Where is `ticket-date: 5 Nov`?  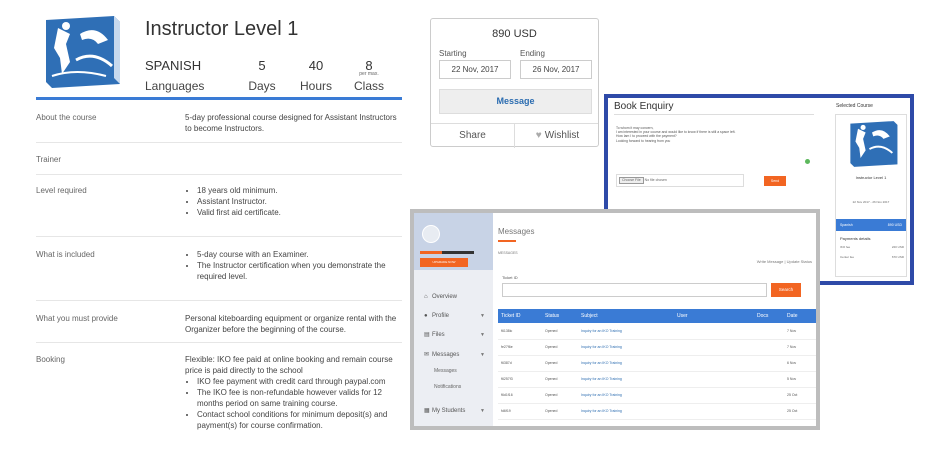
ticket-date: 5 Nov is located at coordinates (800, 379).